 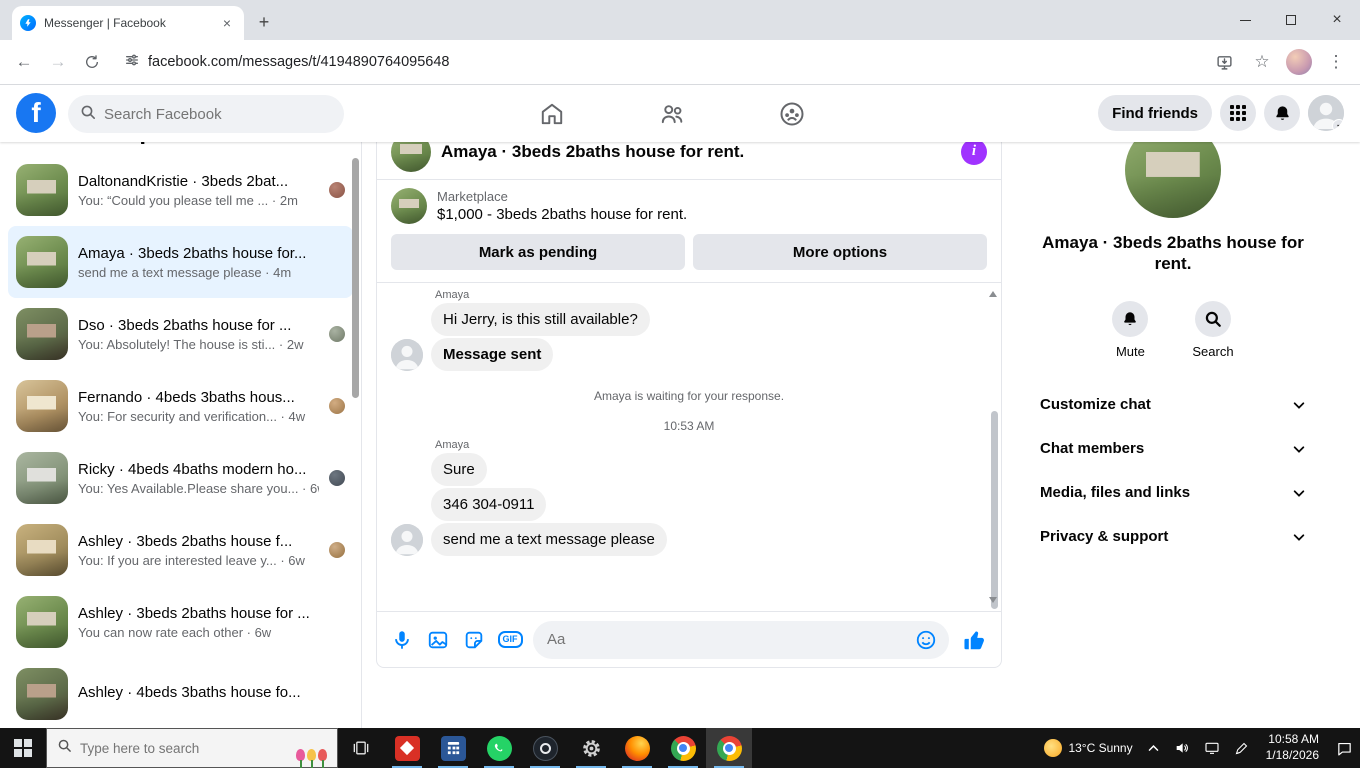 What do you see at coordinates (670, 62) in the screenshot?
I see `url-input` at bounding box center [670, 62].